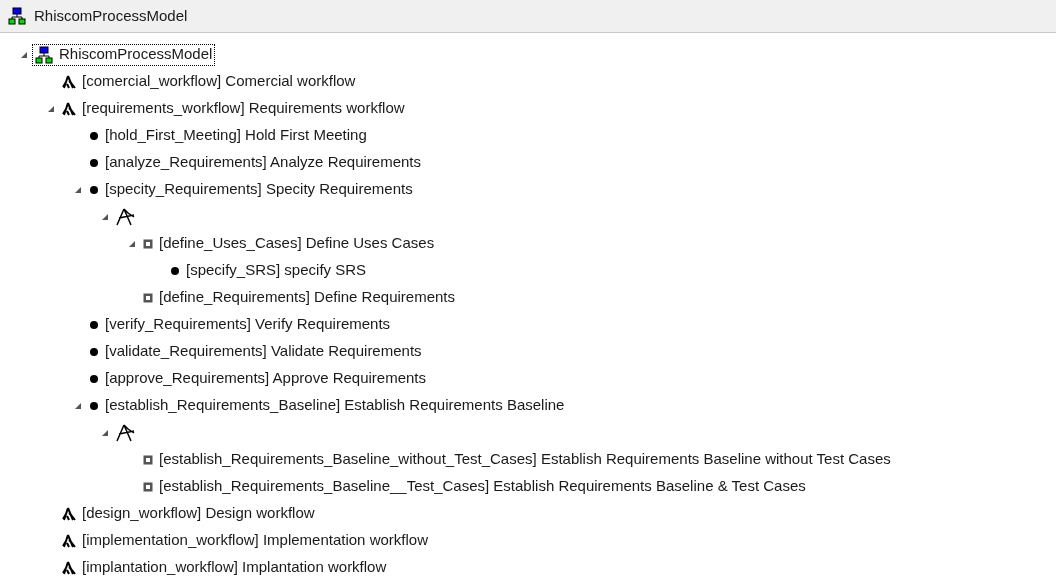  I want to click on tree-item: RhiscomProcessModel, so click(124, 54).